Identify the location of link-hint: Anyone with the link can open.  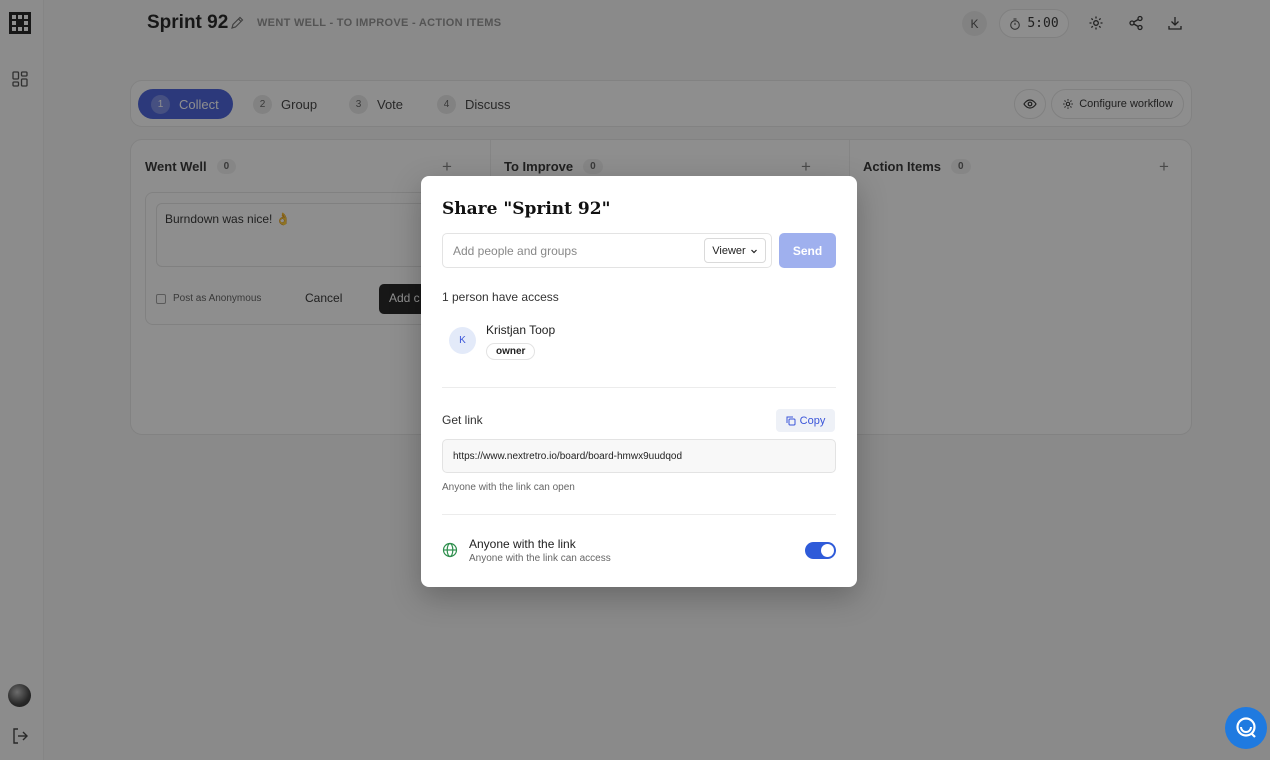
(508, 487).